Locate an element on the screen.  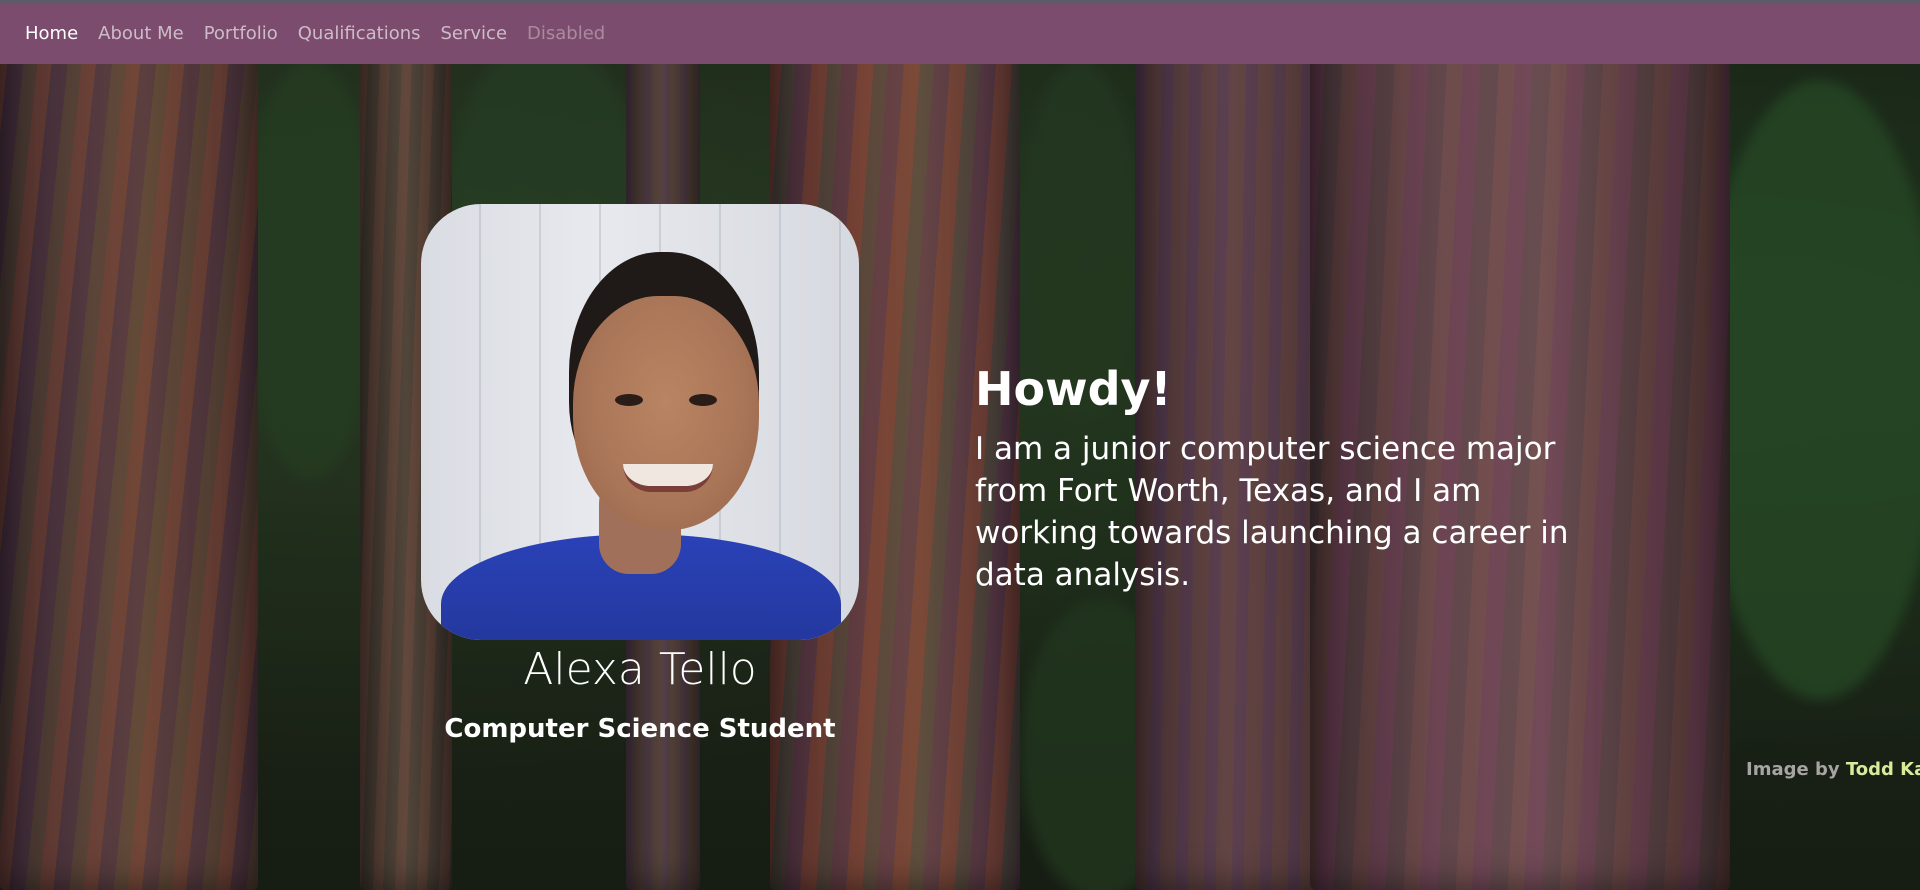
nav-link-portfolio: Portfolio is located at coordinates (241, 33).